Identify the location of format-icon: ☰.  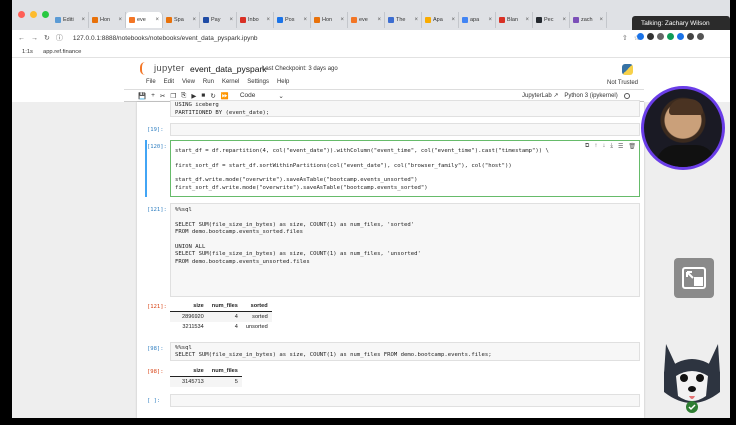
(620, 146).